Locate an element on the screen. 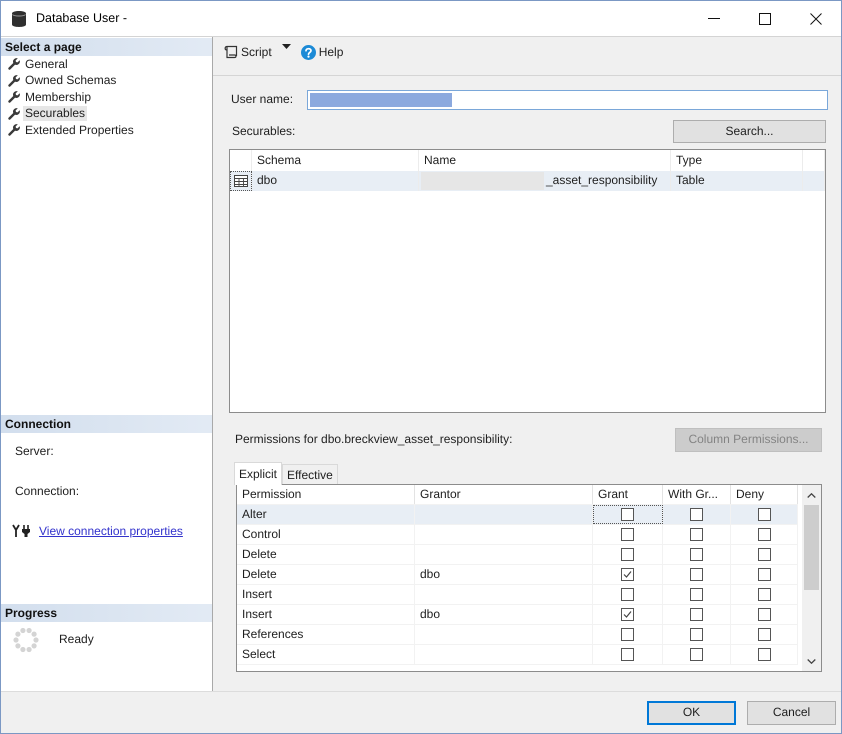 The height and width of the screenshot is (734, 842). help-button: Help is located at coordinates (322, 52).